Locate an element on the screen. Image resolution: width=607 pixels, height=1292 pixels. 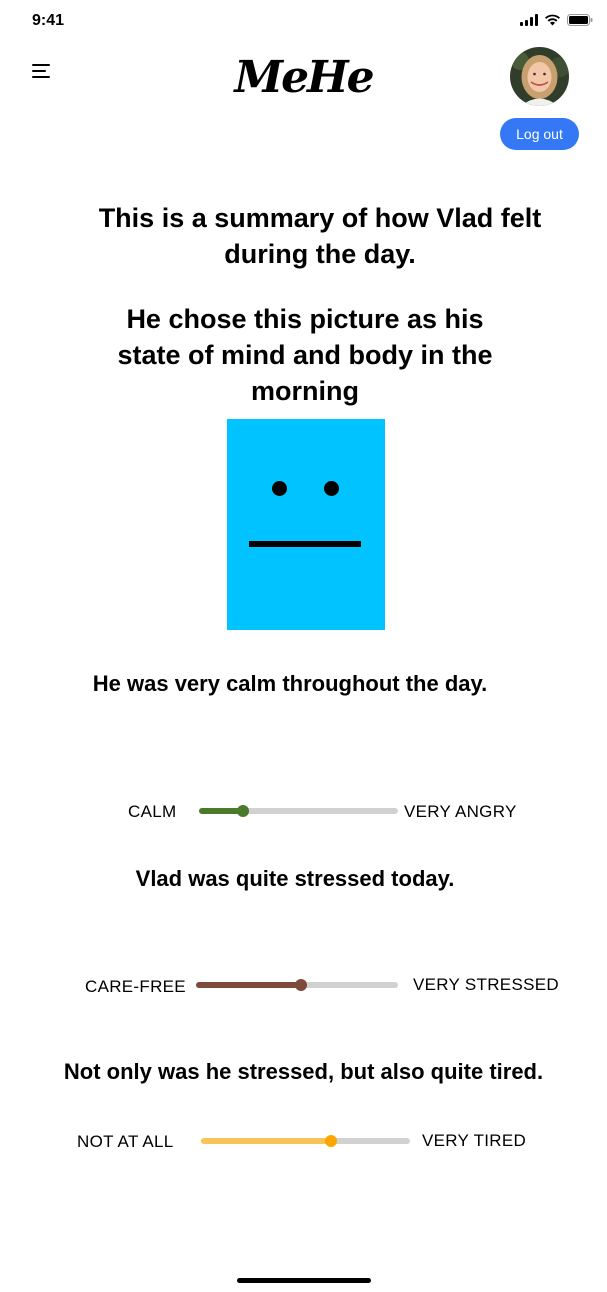
stress-slider is located at coordinates (297, 985).